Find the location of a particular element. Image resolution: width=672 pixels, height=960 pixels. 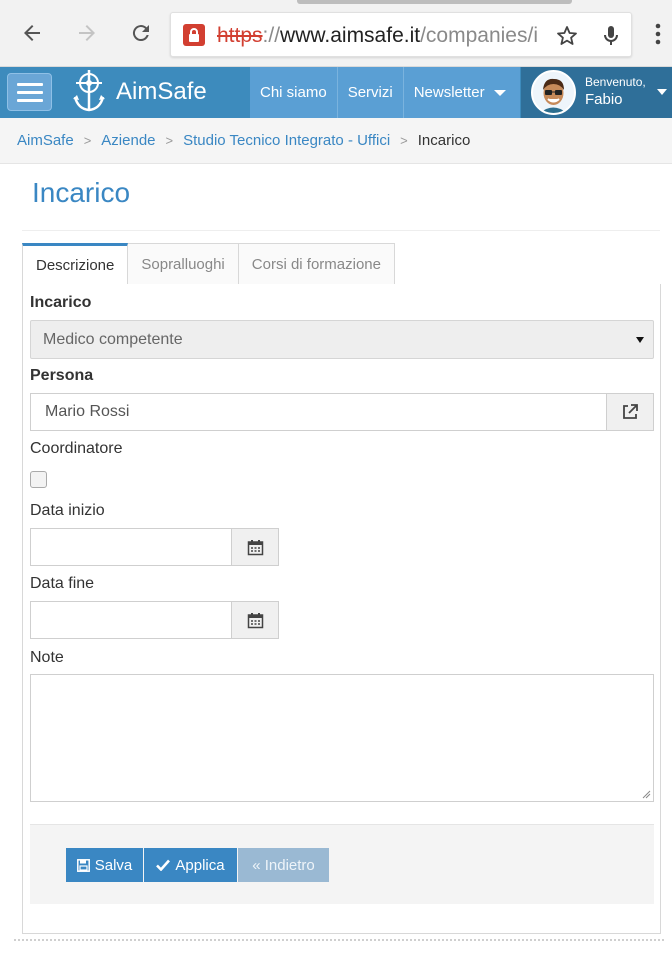

reload-icon is located at coordinates (141, 33).